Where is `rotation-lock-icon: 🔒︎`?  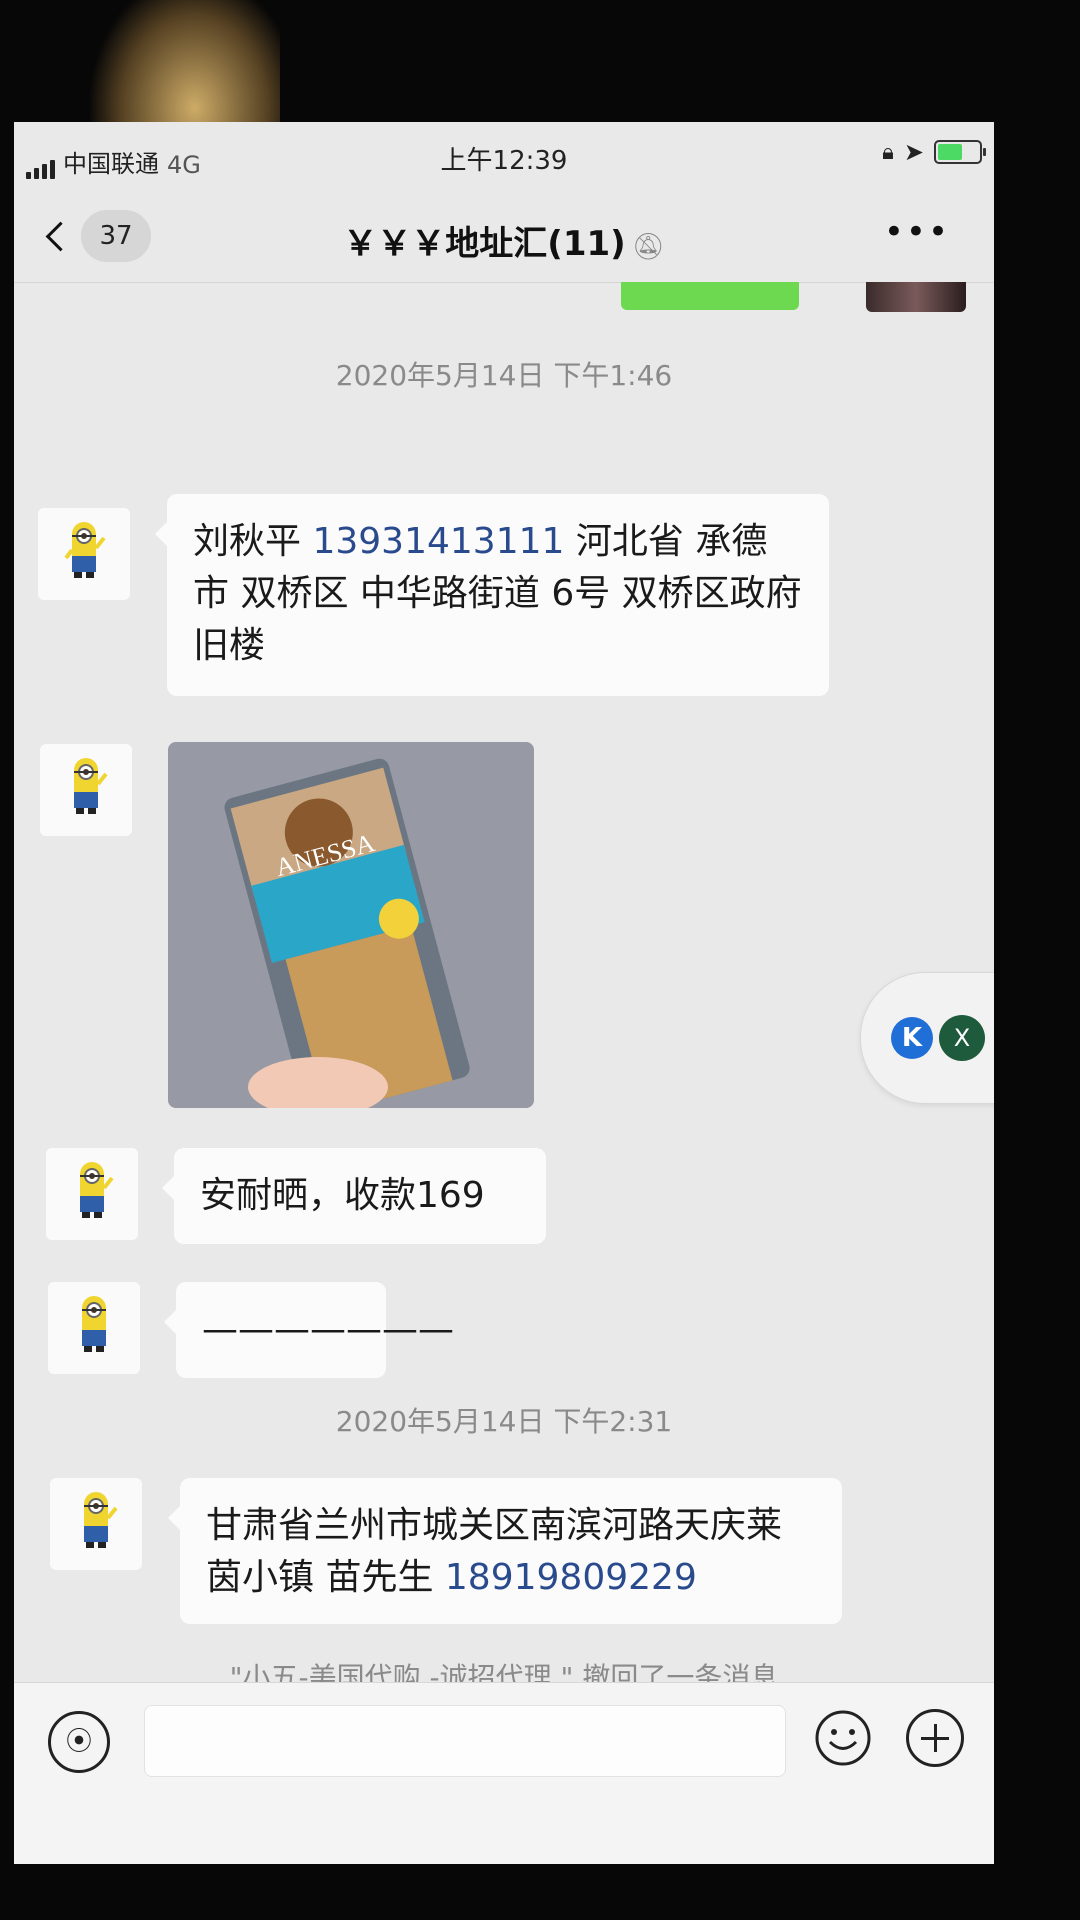
rotation-lock-icon: 🔒︎ is located at coordinates (888, 152).